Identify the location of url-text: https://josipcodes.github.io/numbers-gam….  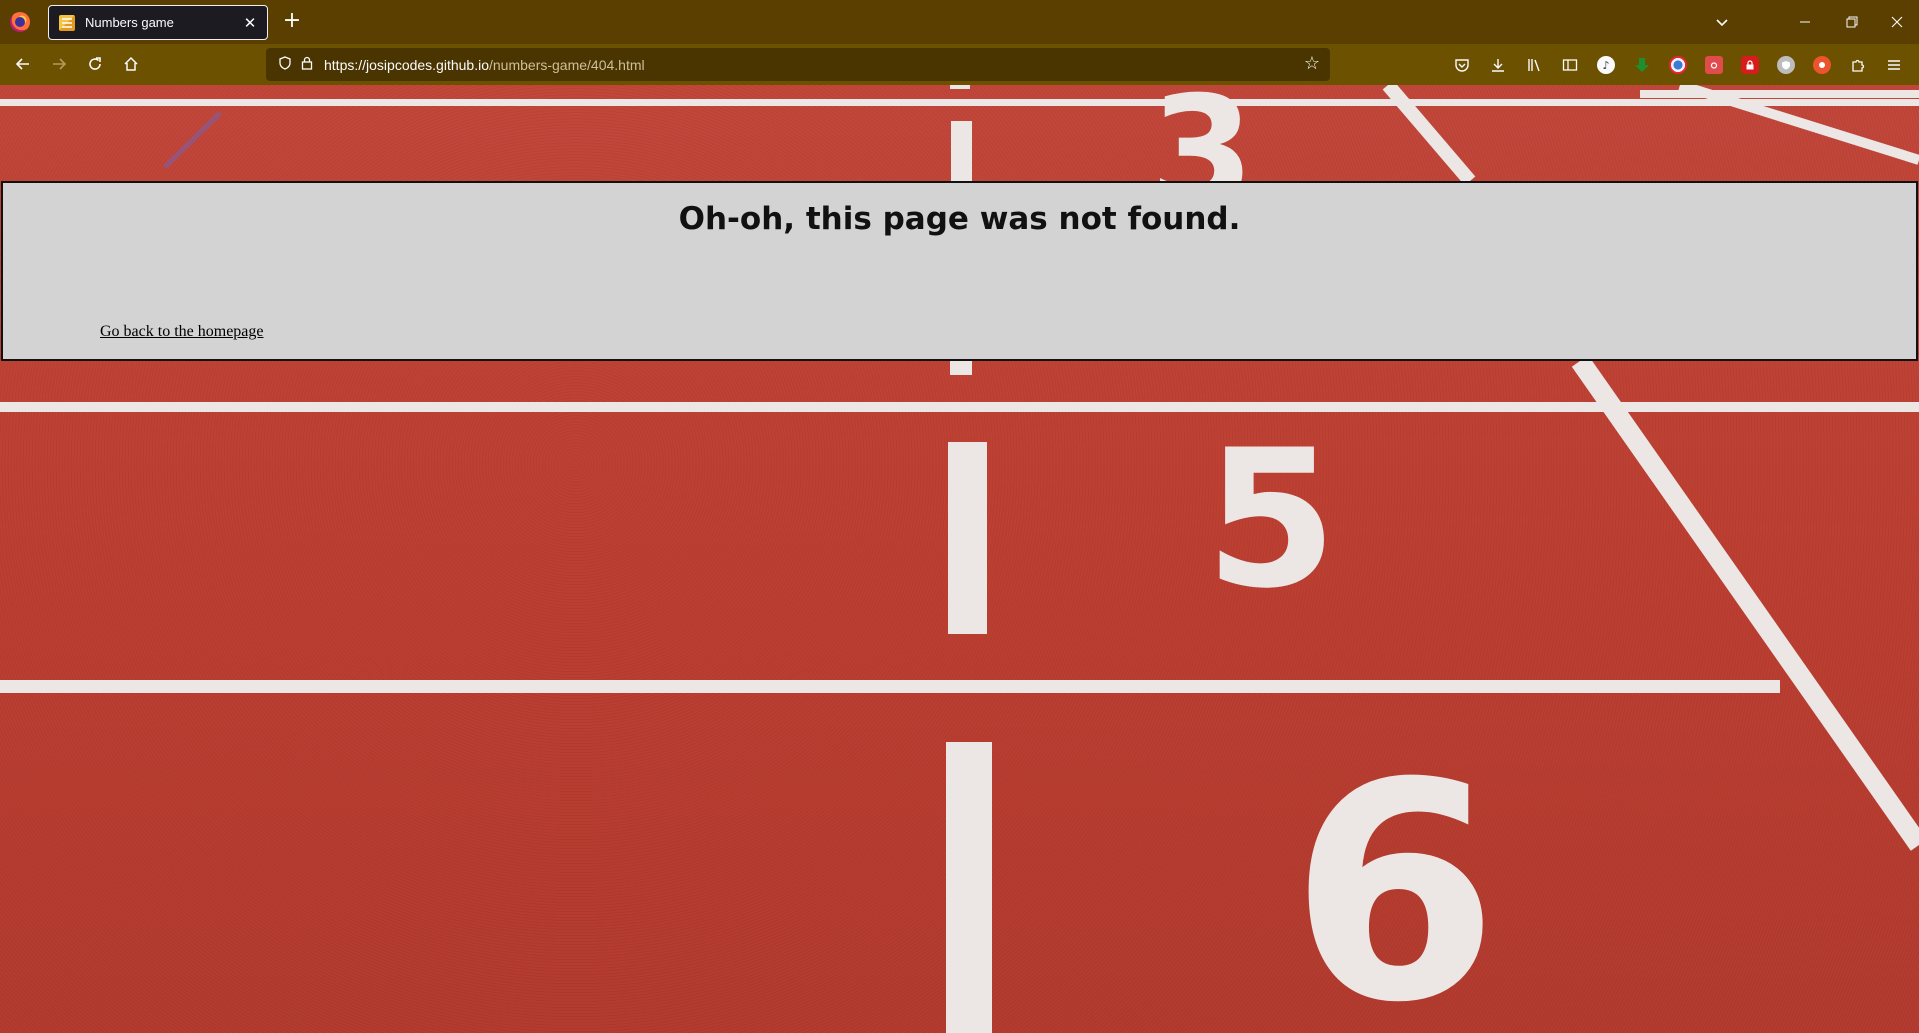
(484, 65).